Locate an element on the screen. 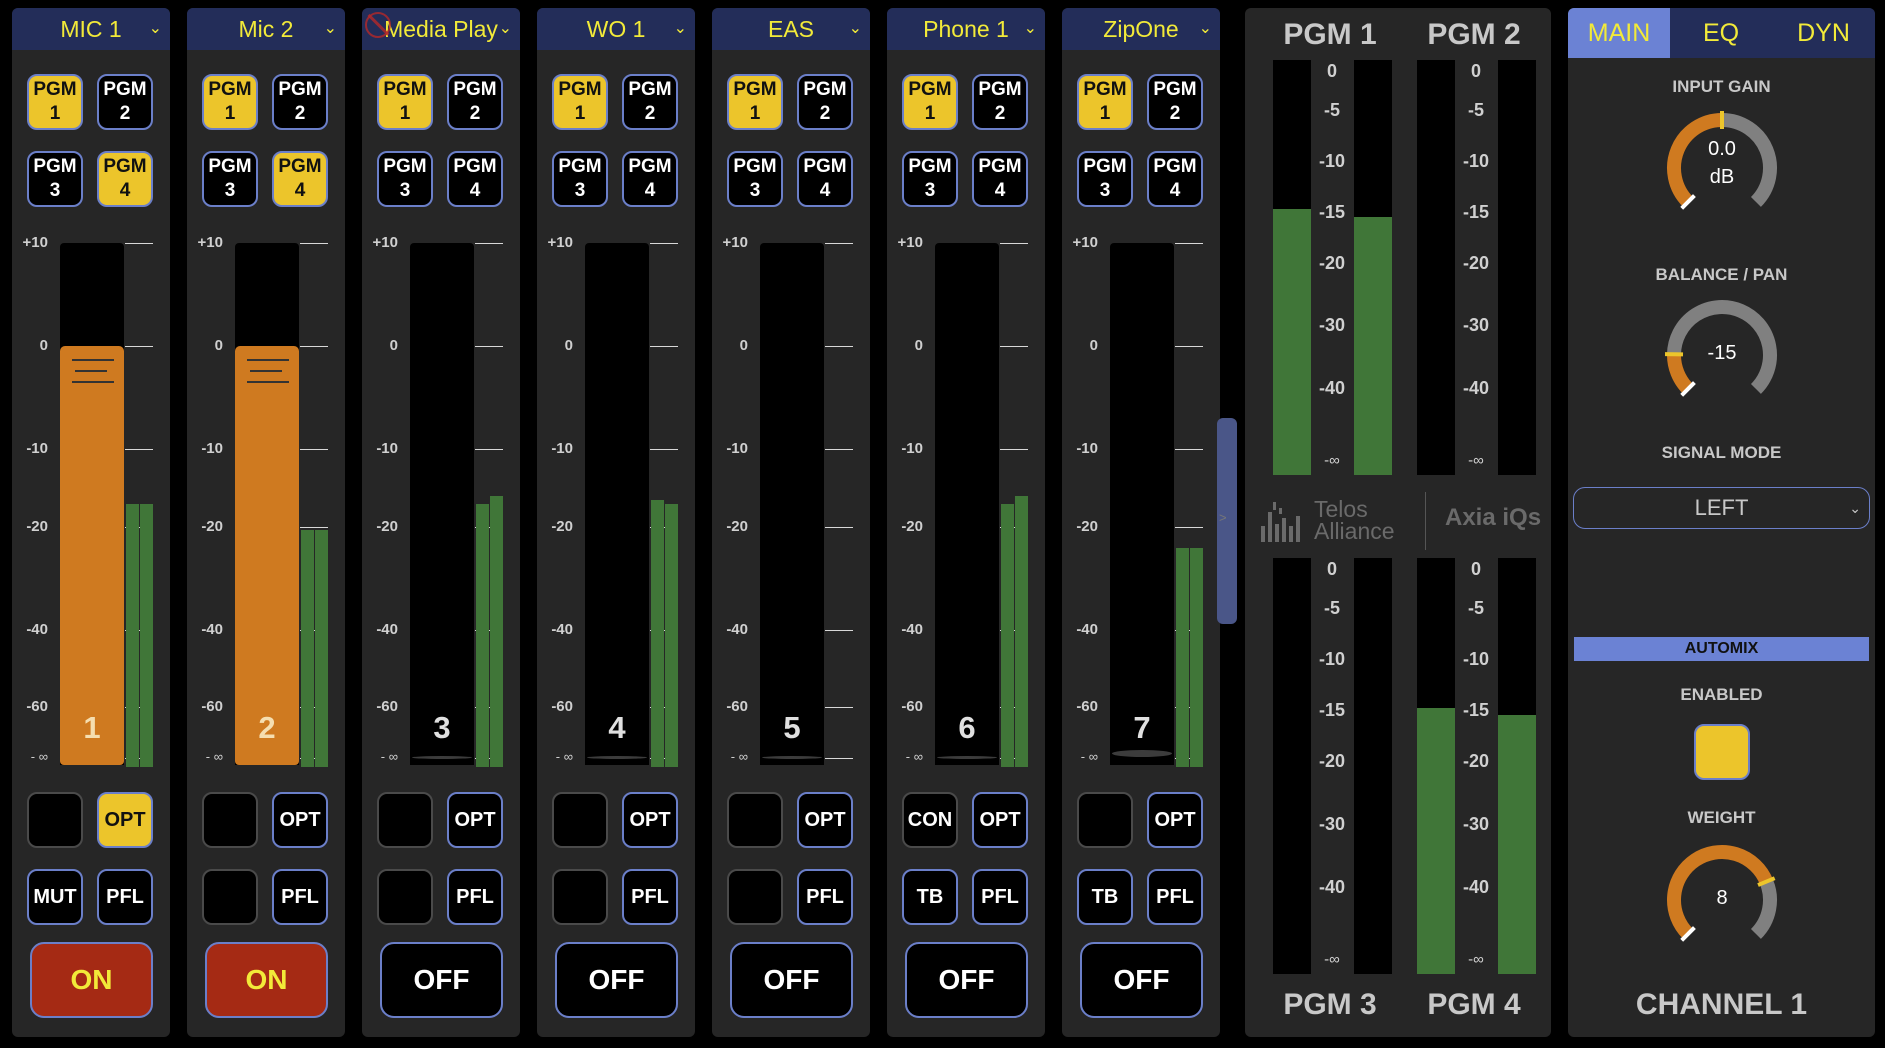 The width and height of the screenshot is (1885, 1048). source-select: Mic 2 ⌄ is located at coordinates (266, 29).